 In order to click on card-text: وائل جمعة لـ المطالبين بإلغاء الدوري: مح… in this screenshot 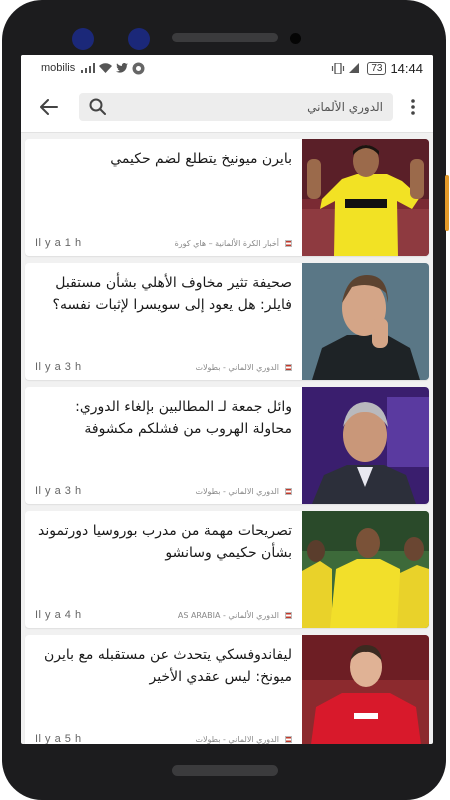, I will do `click(163, 445)`.